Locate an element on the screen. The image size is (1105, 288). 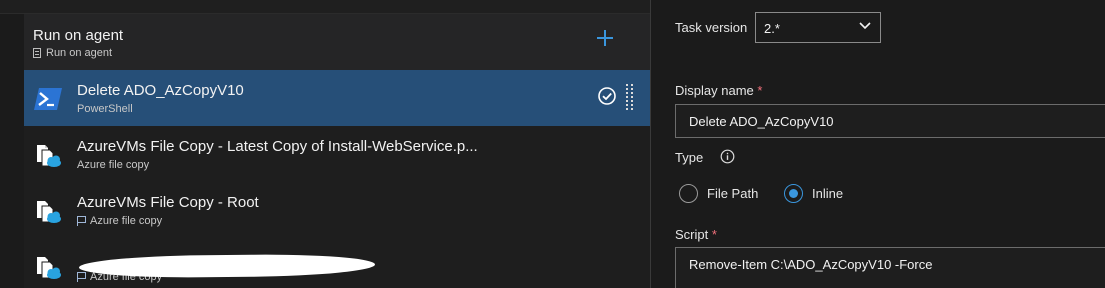
plus-icon is located at coordinates (605, 38).